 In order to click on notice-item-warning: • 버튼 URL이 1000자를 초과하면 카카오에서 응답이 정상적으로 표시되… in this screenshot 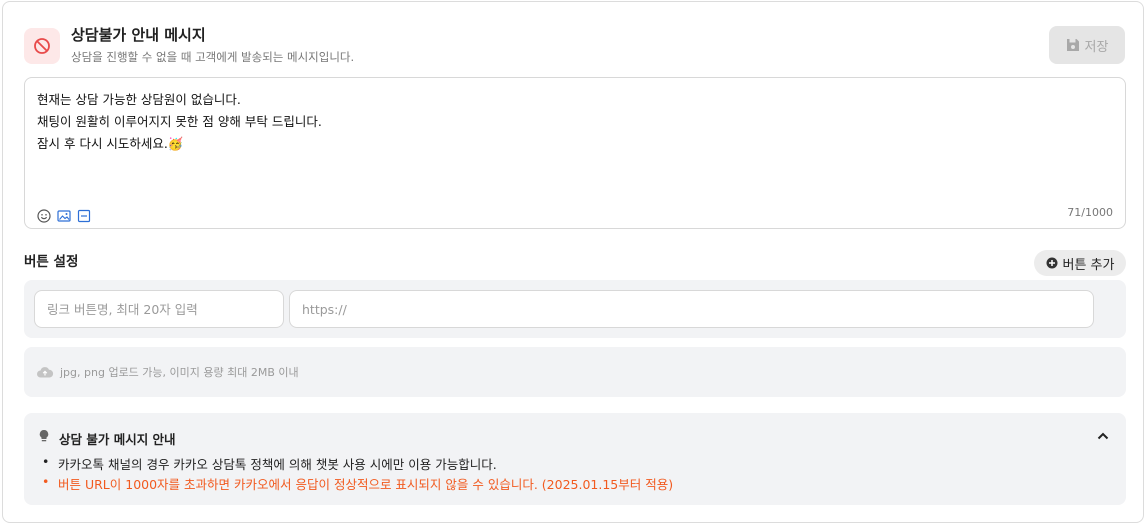, I will do `click(358, 483)`.